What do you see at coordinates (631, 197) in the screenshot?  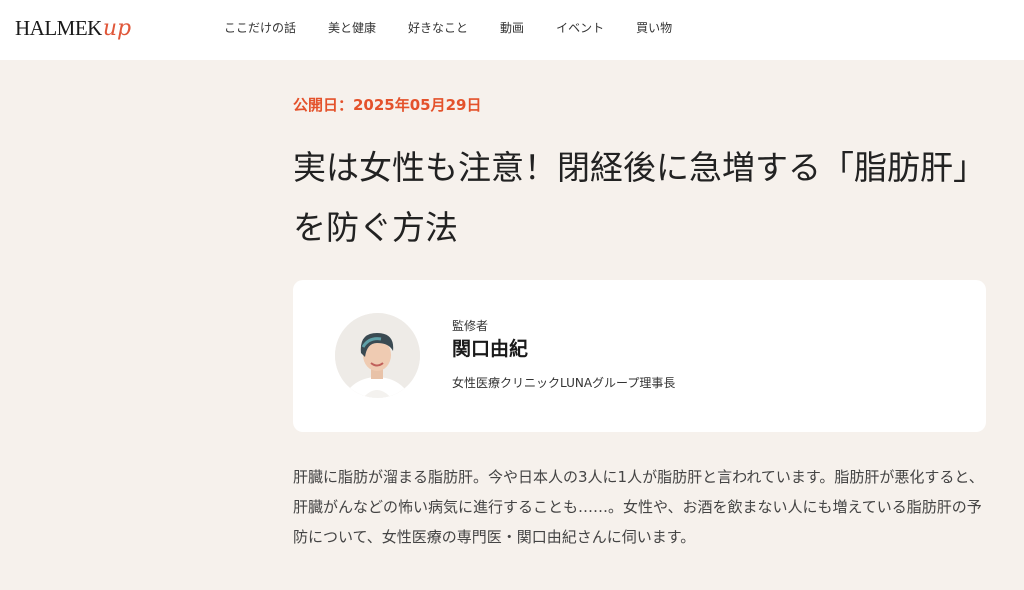 I see `article-title: 実は女性も注意！閉経後に急増する「脂肪肝」を防ぐ方法` at bounding box center [631, 197].